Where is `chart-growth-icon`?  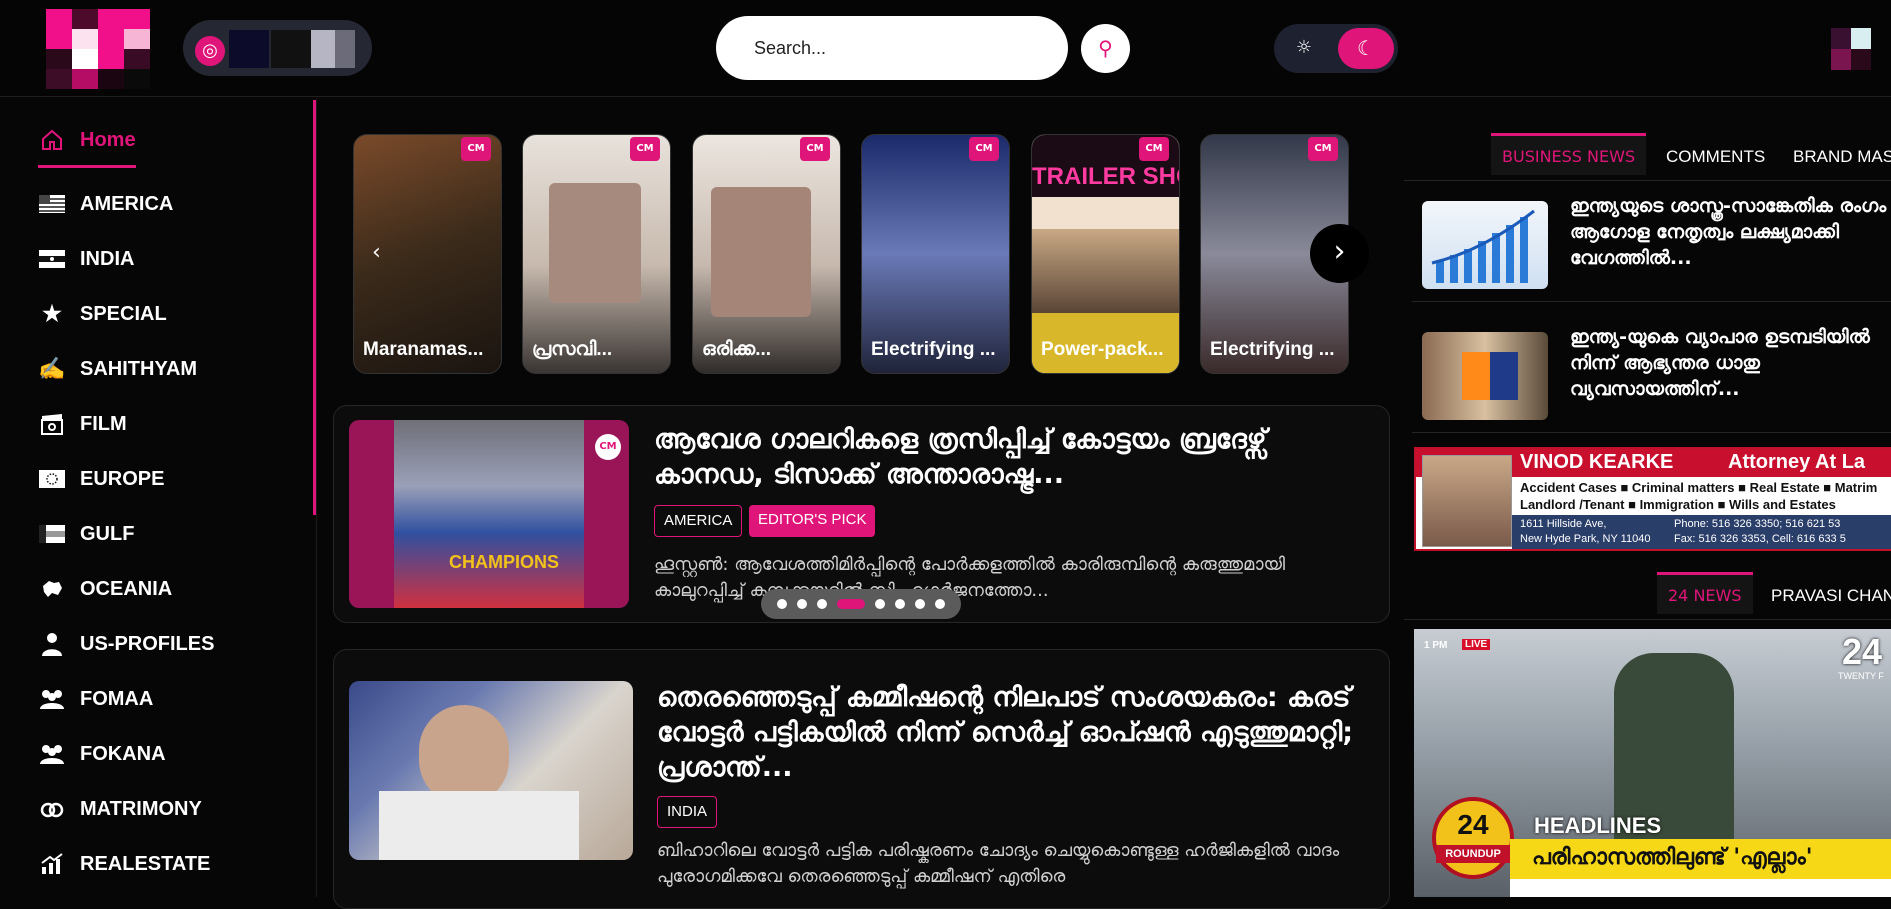 chart-growth-icon is located at coordinates (52, 864).